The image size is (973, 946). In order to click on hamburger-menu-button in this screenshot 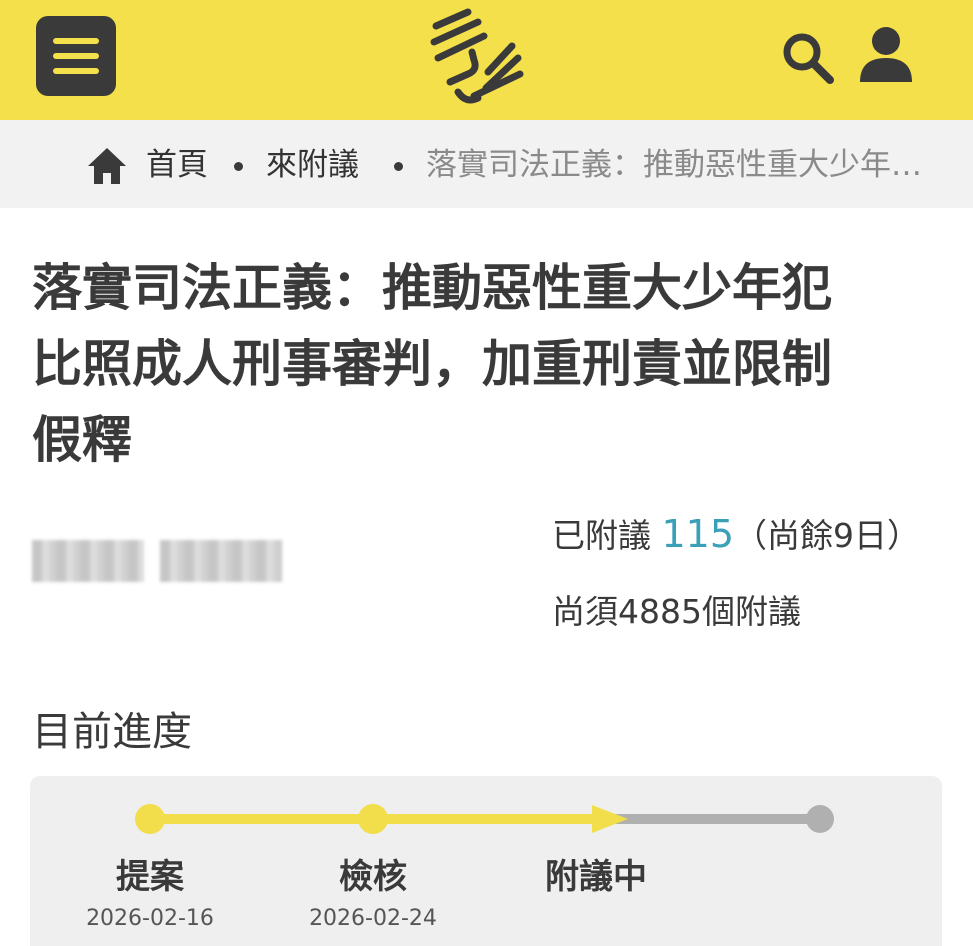, I will do `click(76, 56)`.